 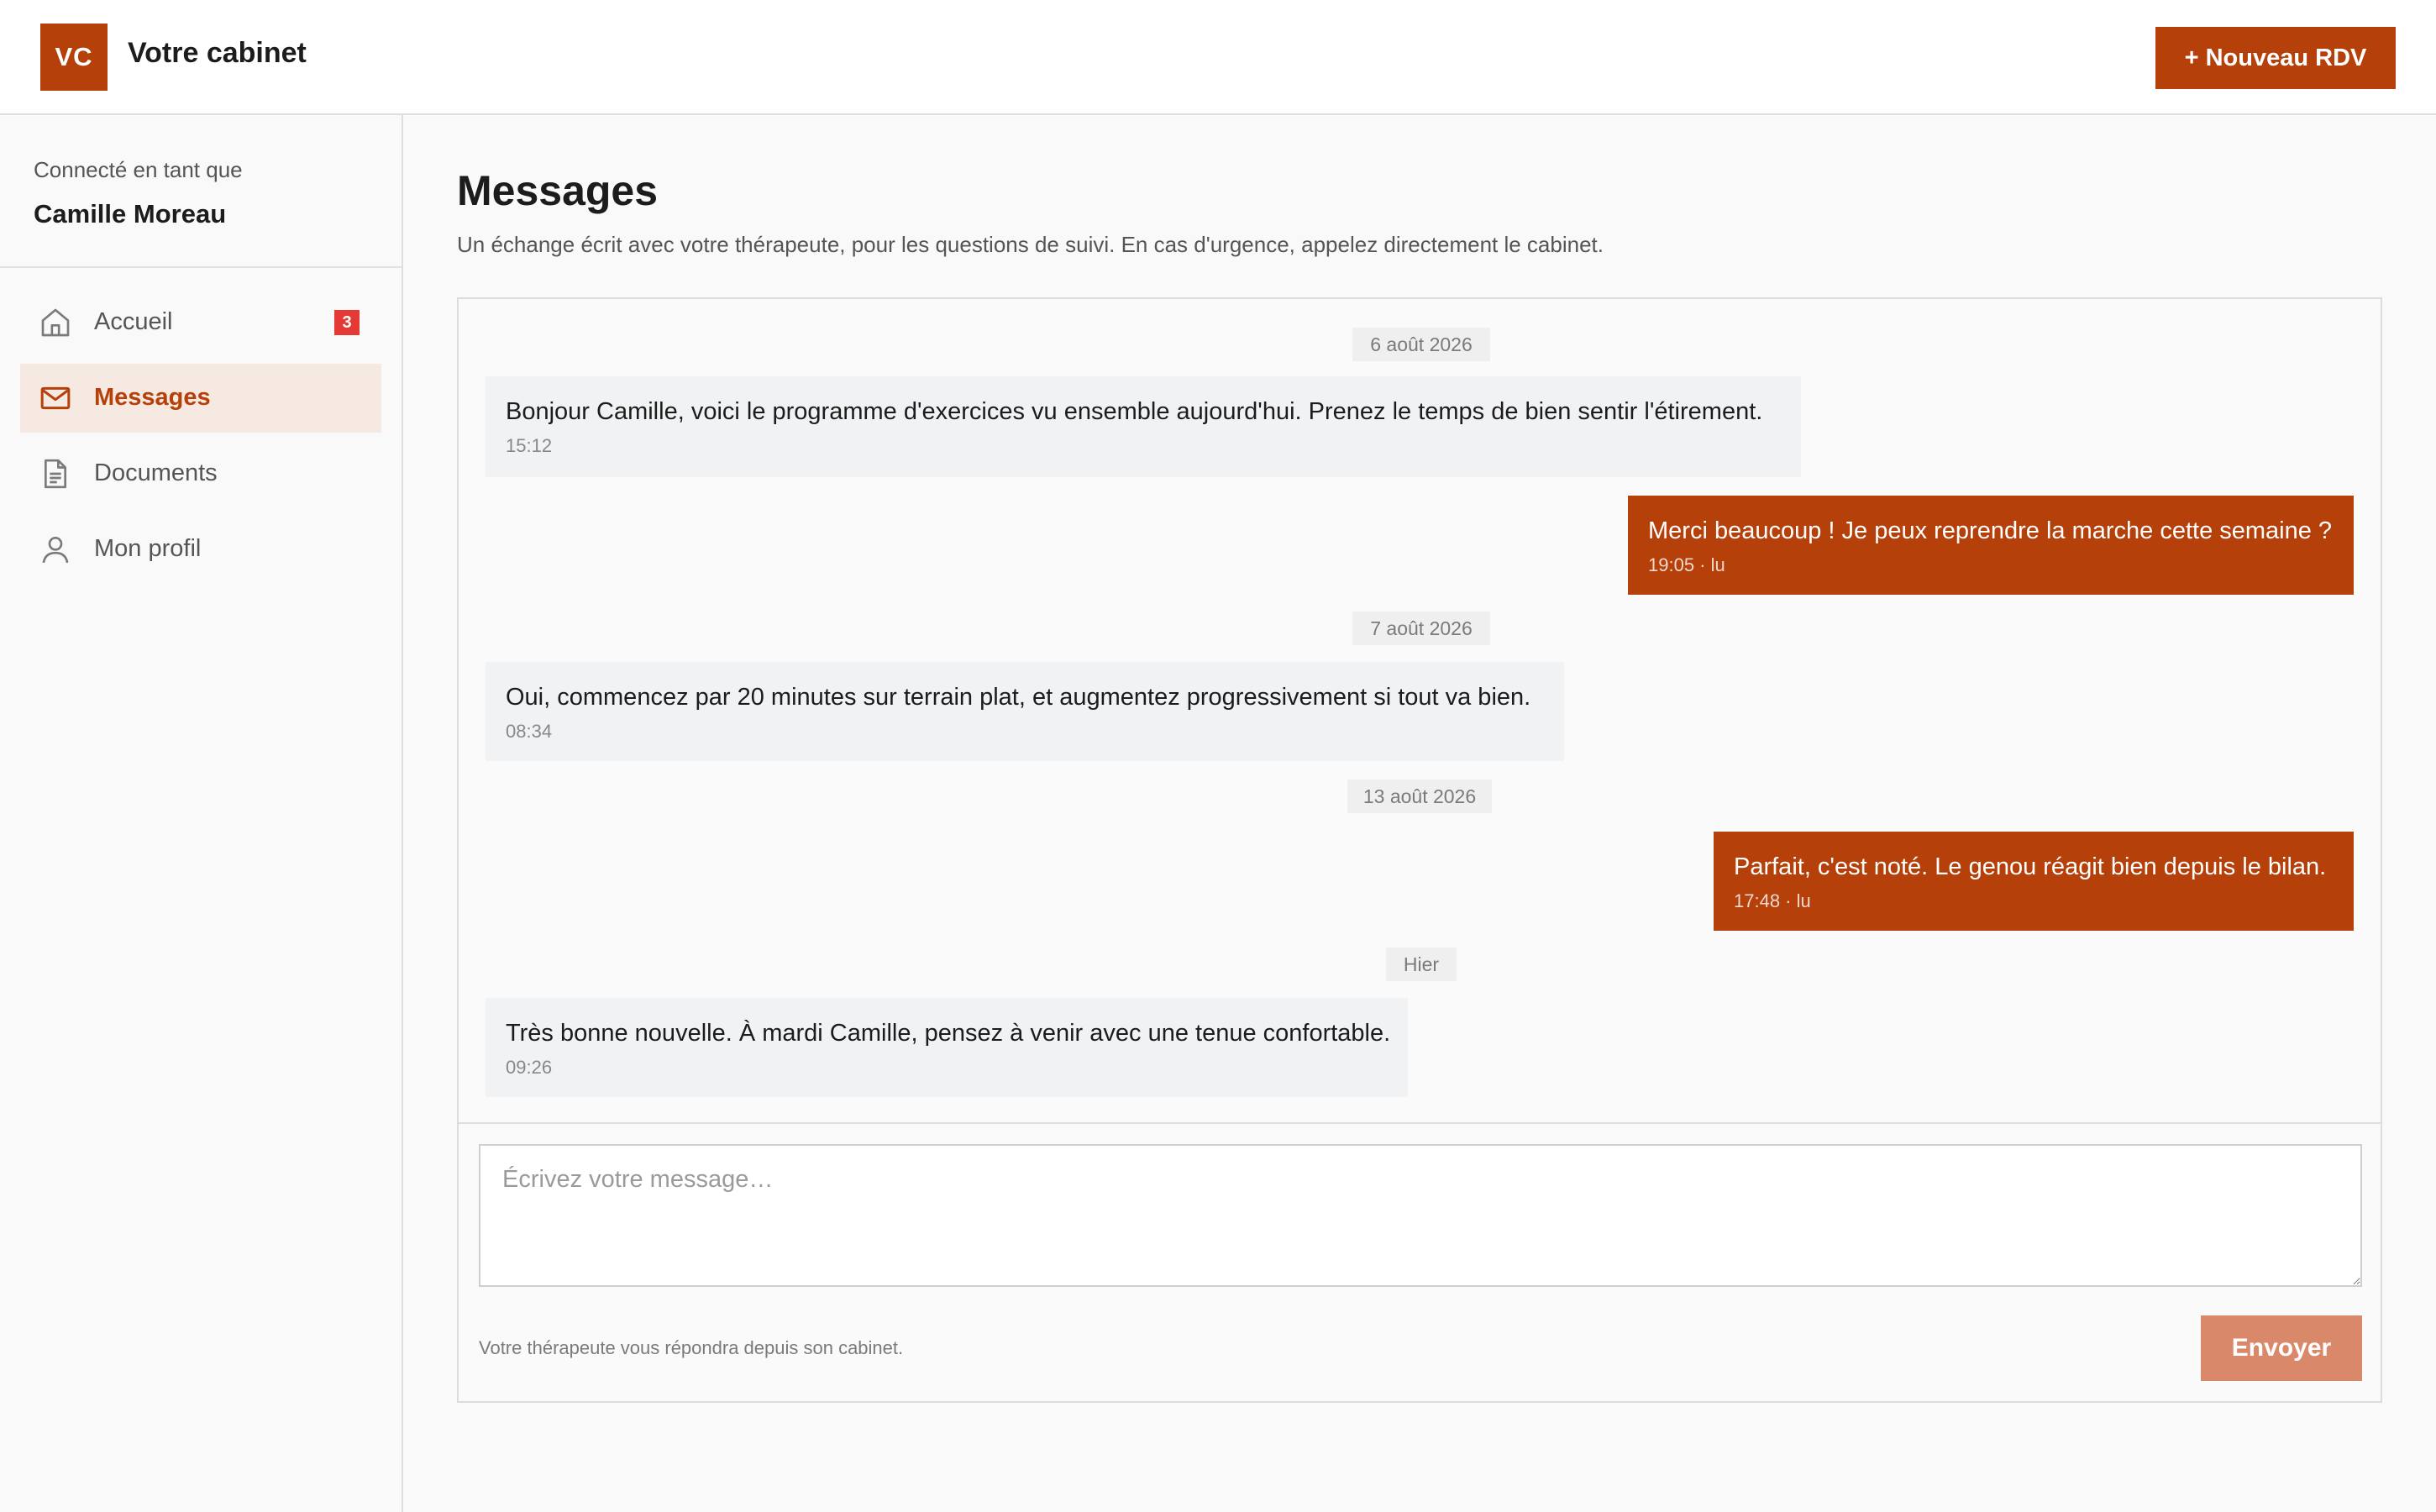 I want to click on date-separator: 7 août 2026, so click(x=1421, y=628).